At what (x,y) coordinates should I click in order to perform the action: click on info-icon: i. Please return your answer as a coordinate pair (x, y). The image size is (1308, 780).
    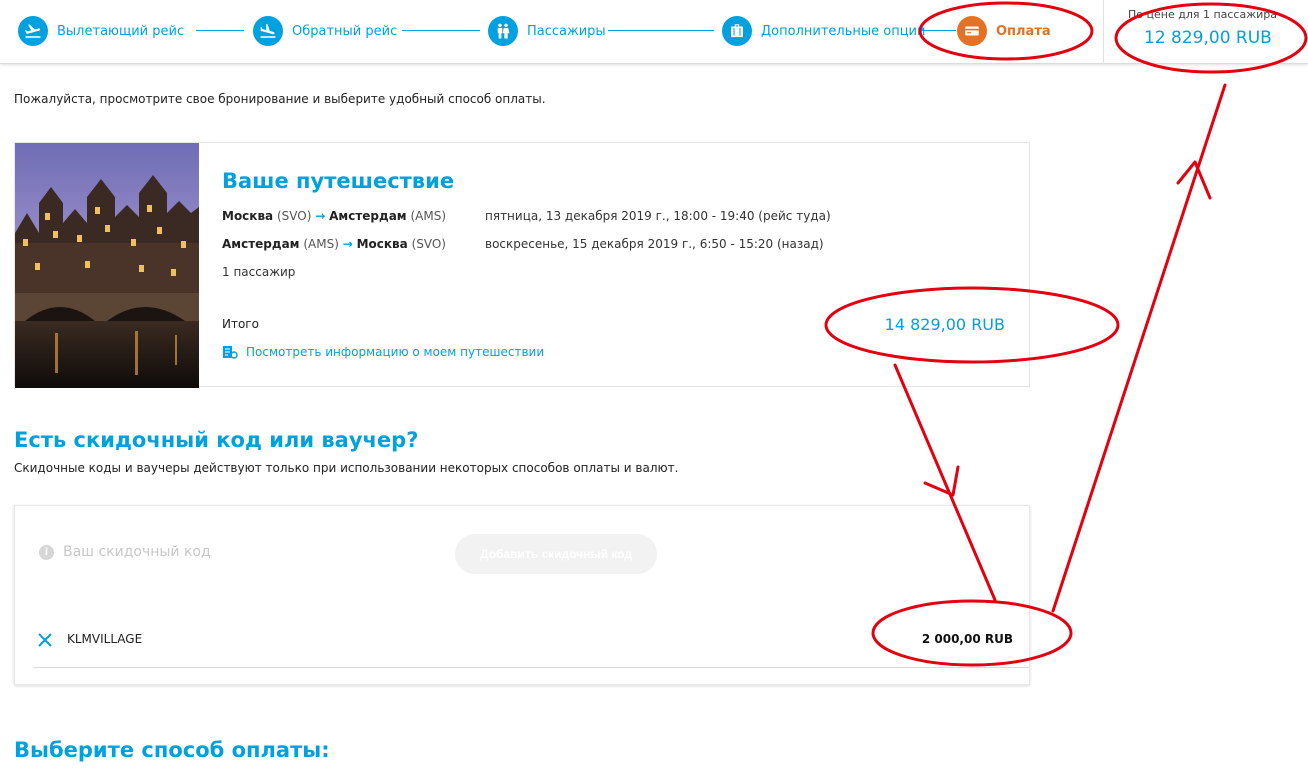
    Looking at the image, I should click on (46, 552).